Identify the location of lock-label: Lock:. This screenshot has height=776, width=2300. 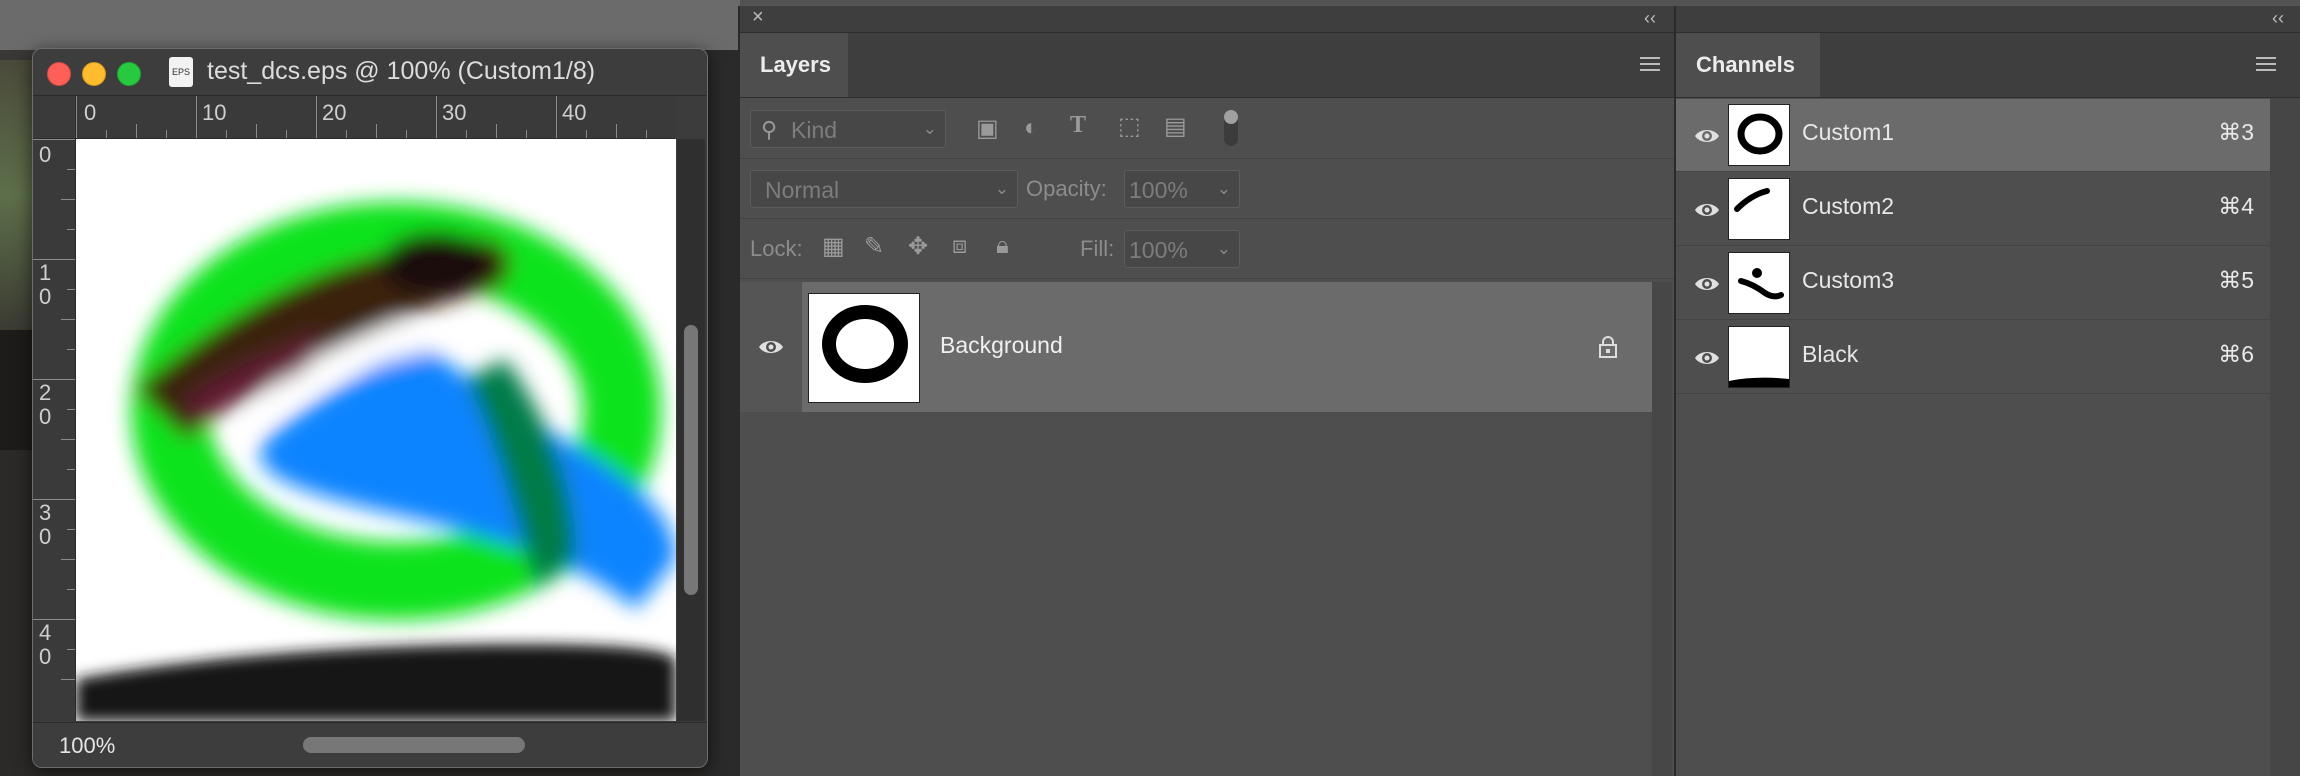
(776, 248).